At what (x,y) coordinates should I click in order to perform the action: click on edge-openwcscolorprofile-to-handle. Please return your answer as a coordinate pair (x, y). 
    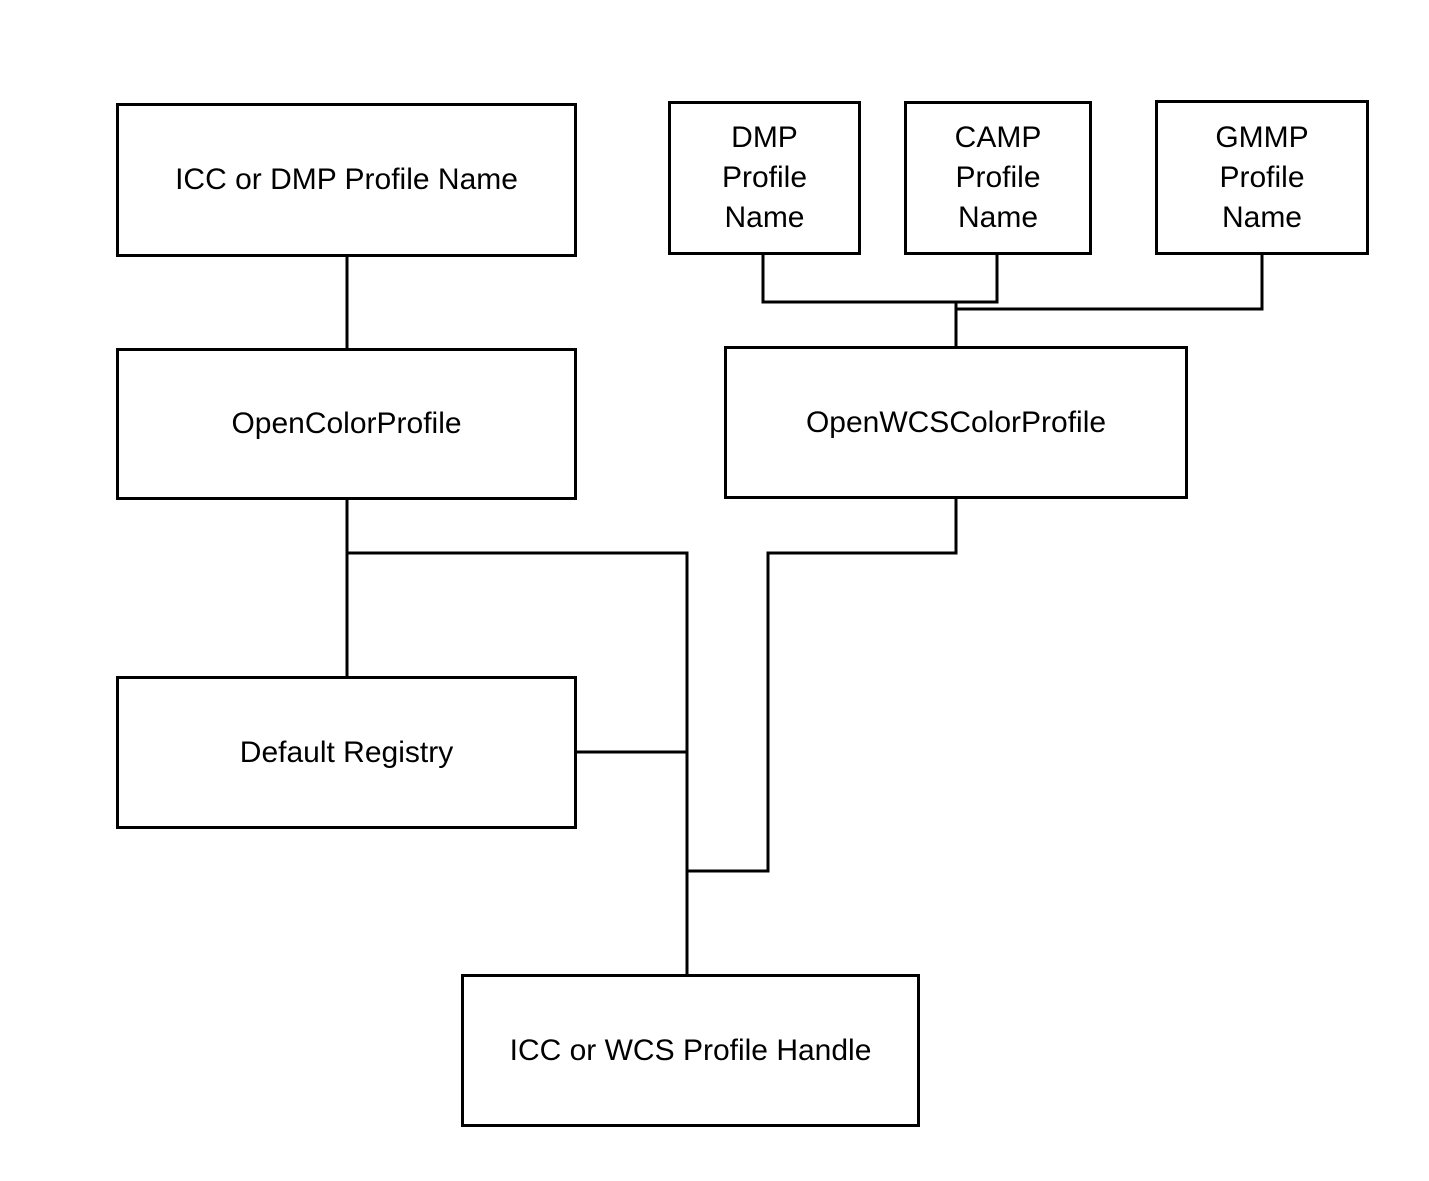
    Looking at the image, I should click on (822, 685).